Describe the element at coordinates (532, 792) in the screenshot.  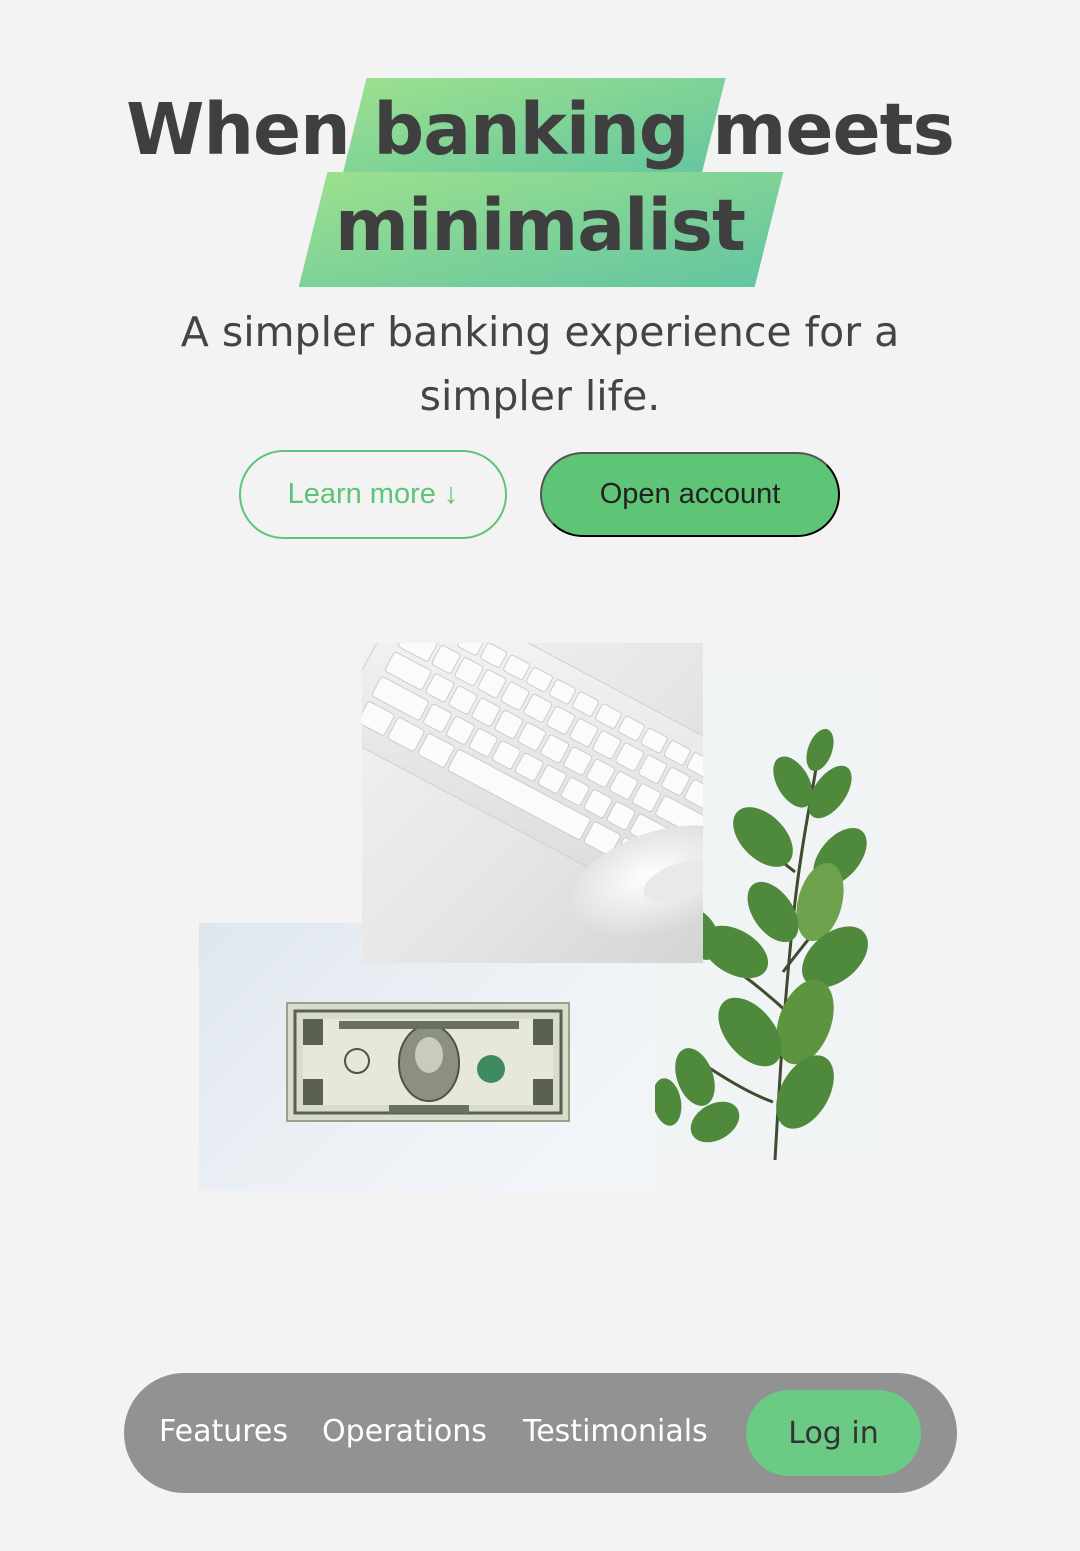
I see `keyboard-mouse-illustration` at that location.